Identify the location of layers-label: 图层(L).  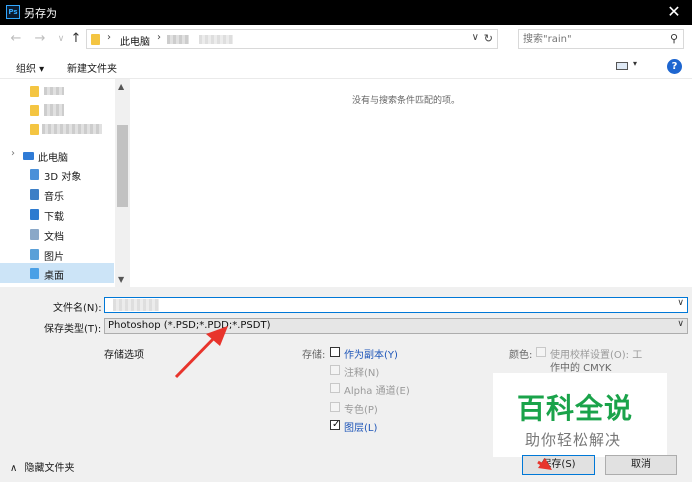
(361, 428).